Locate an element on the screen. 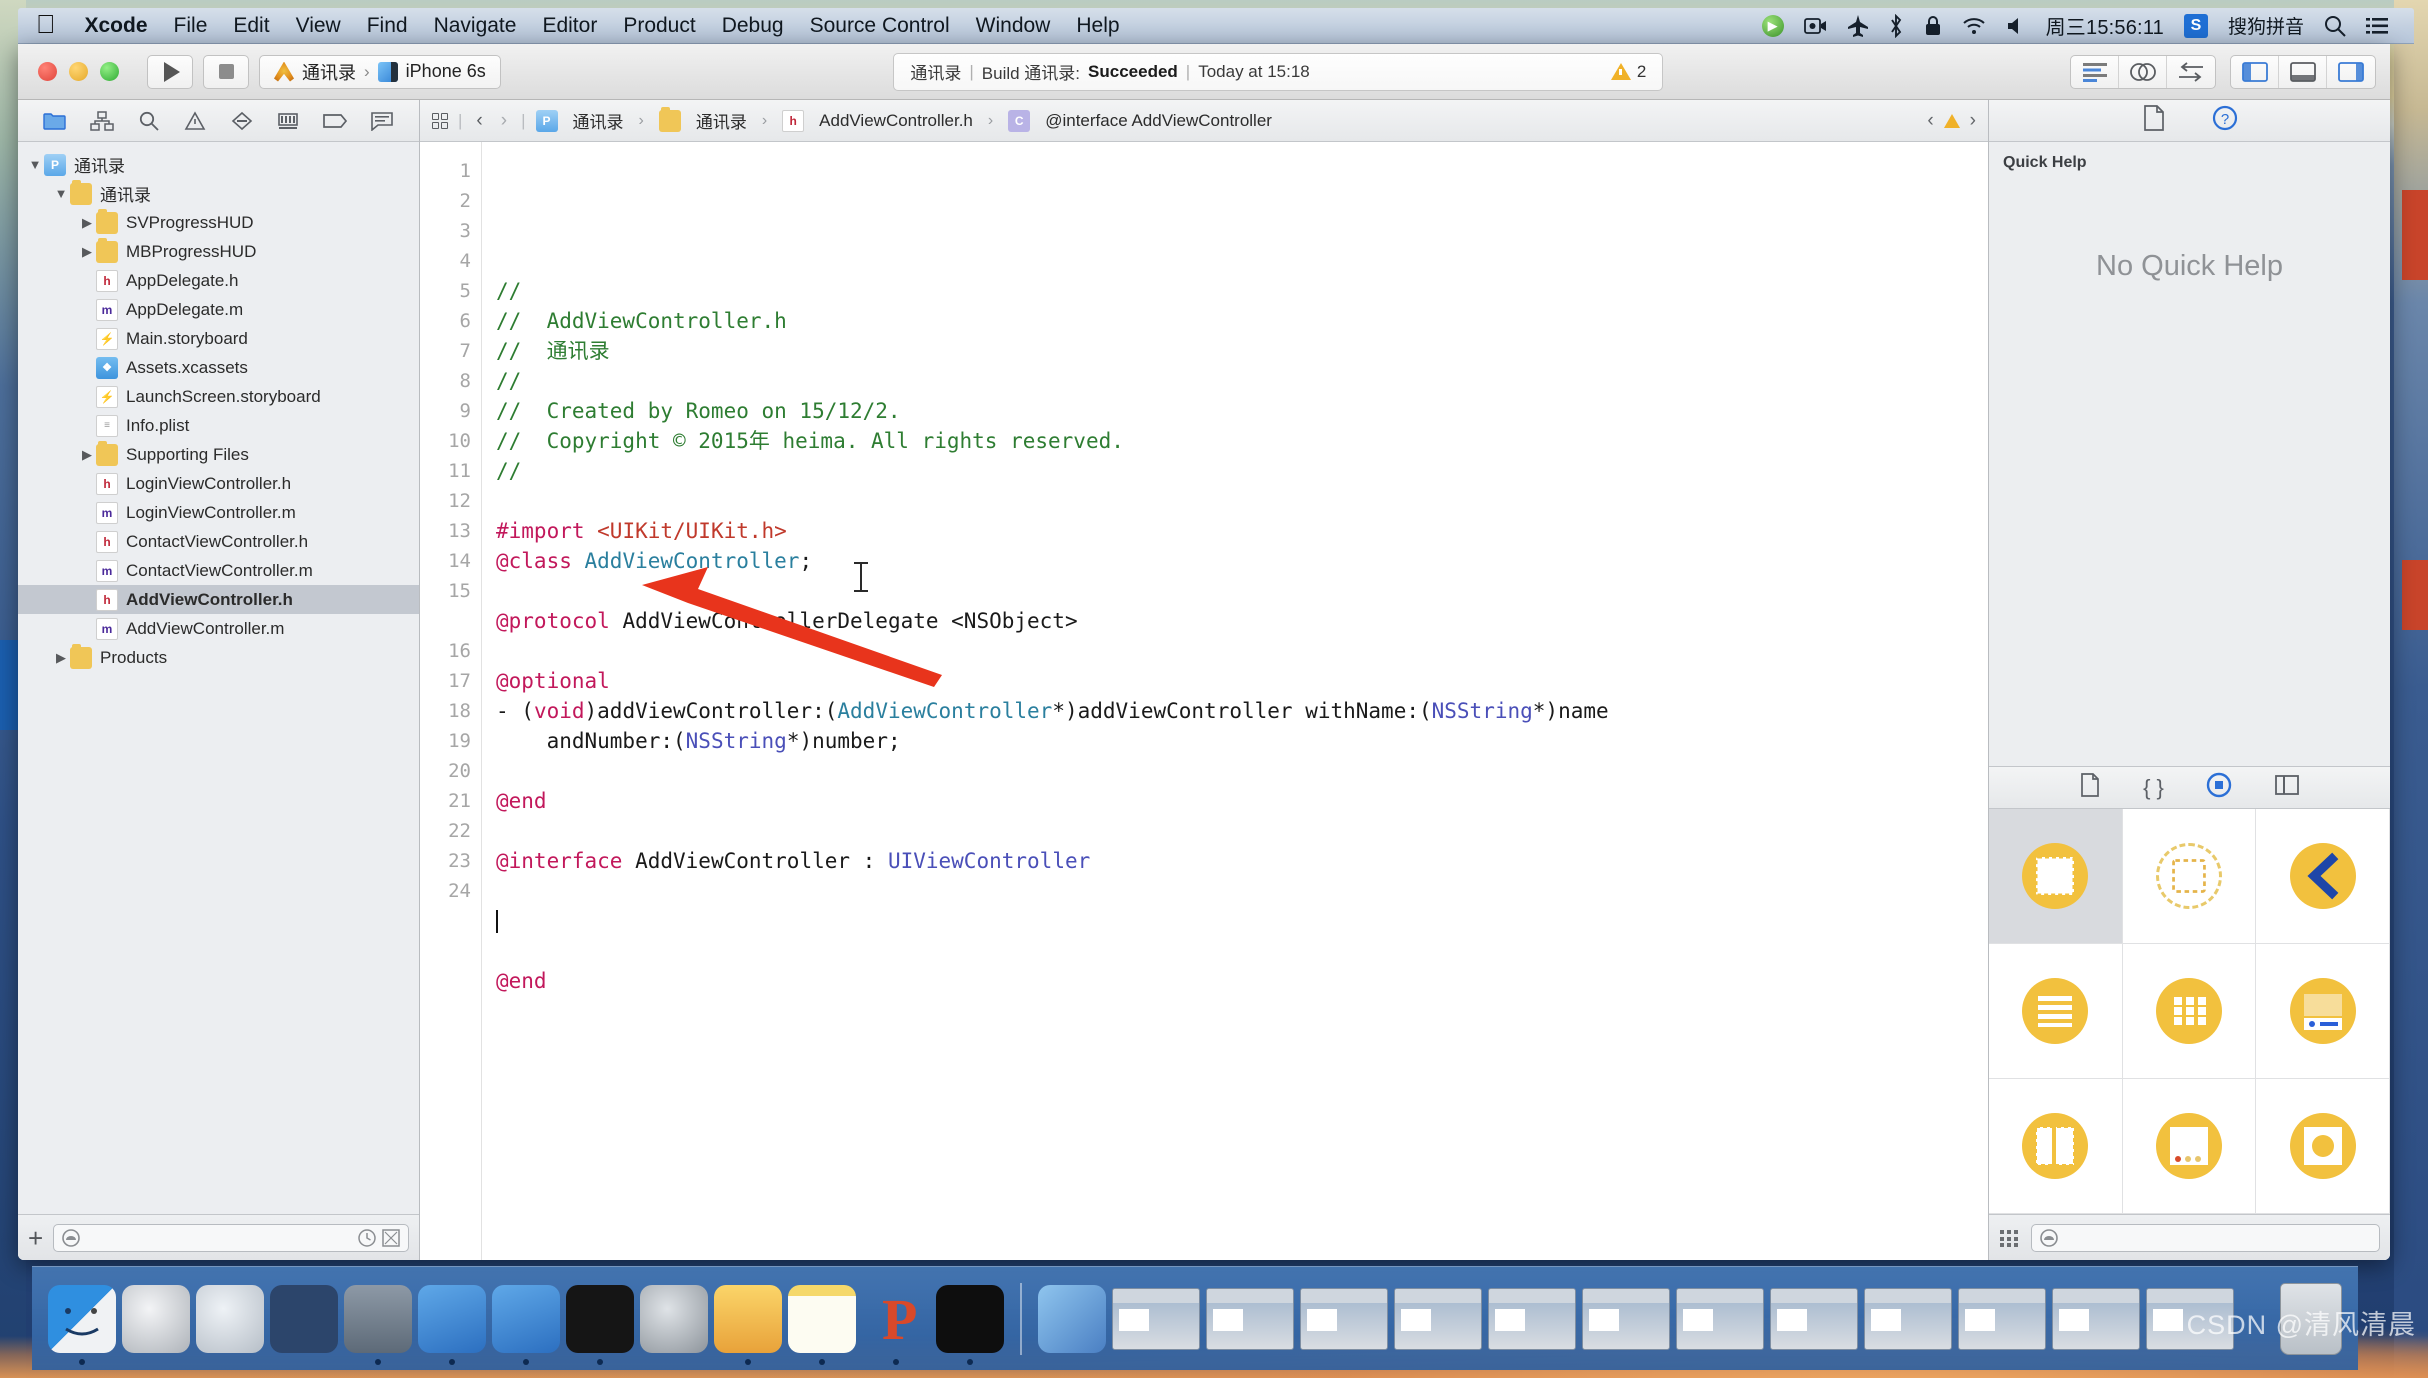 This screenshot has height=1378, width=2428. file-tree-row: ▼ P 通讯录 is located at coordinates (218, 164).